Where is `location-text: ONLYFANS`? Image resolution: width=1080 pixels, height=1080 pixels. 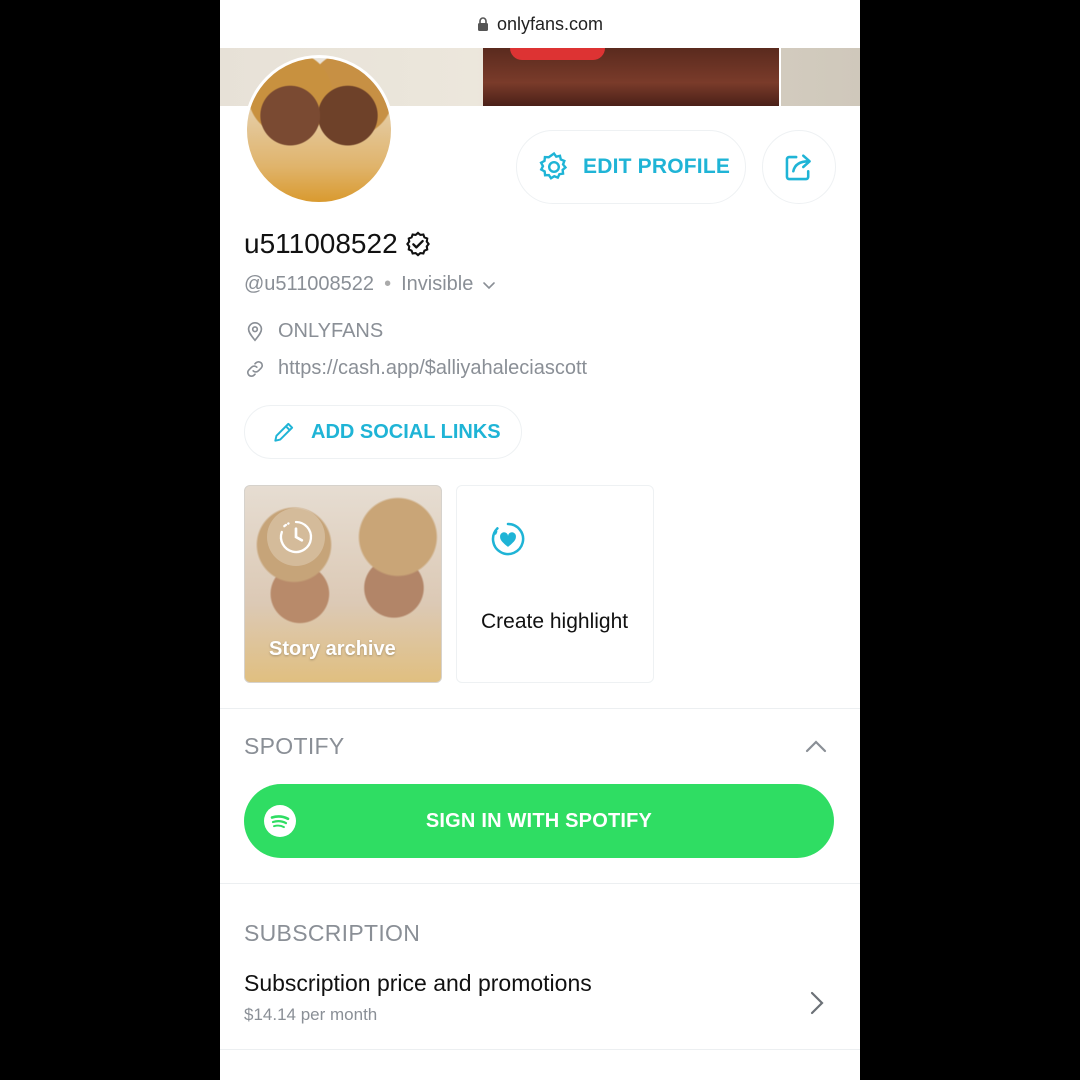
location-text: ONLYFANS is located at coordinates (331, 331).